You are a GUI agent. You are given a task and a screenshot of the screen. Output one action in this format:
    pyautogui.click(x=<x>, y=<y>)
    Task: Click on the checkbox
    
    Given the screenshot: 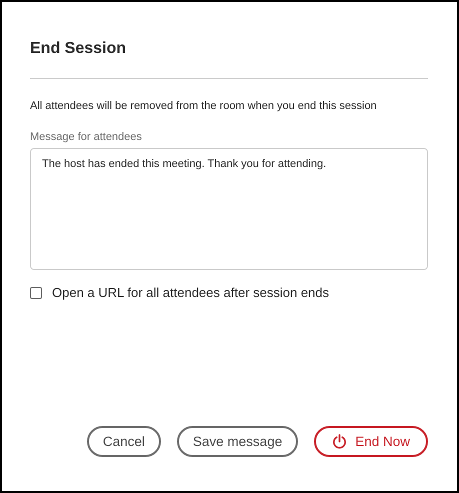 What is the action you would take?
    pyautogui.click(x=36, y=292)
    